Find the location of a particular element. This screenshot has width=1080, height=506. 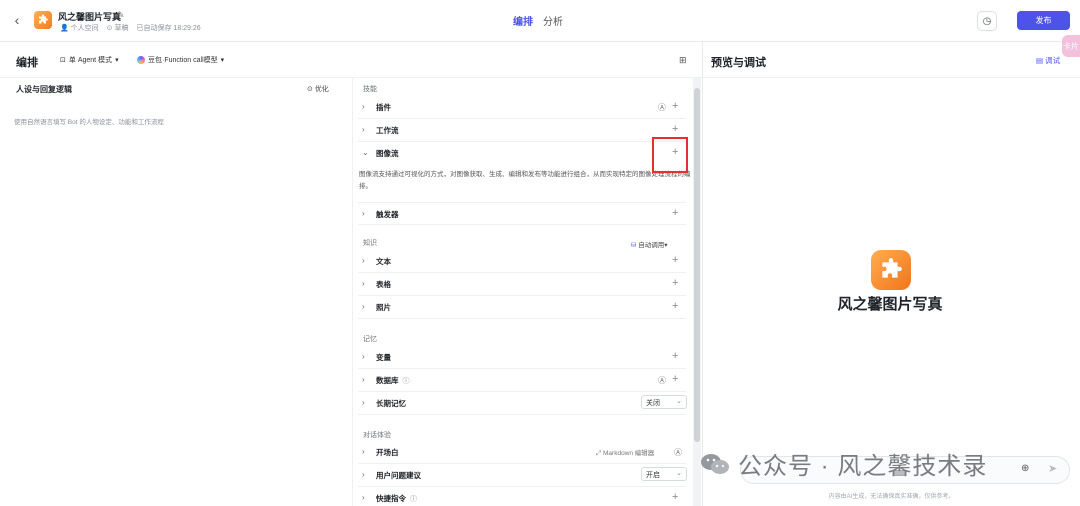

bot-name: 风之馨图片写真 is located at coordinates (890, 304).